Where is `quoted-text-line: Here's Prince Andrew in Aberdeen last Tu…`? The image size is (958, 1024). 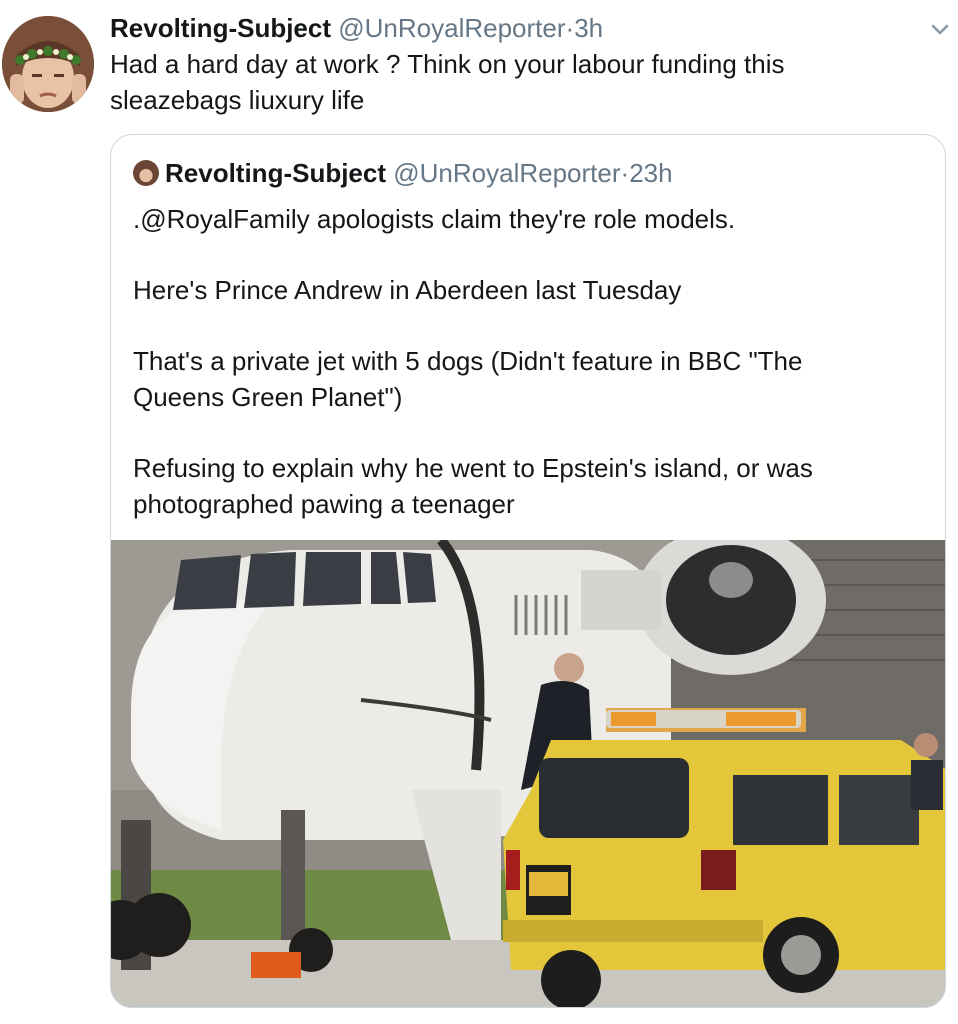
quoted-text-line: Here's Prince Andrew in Aberdeen last Tu… is located at coordinates (407, 290).